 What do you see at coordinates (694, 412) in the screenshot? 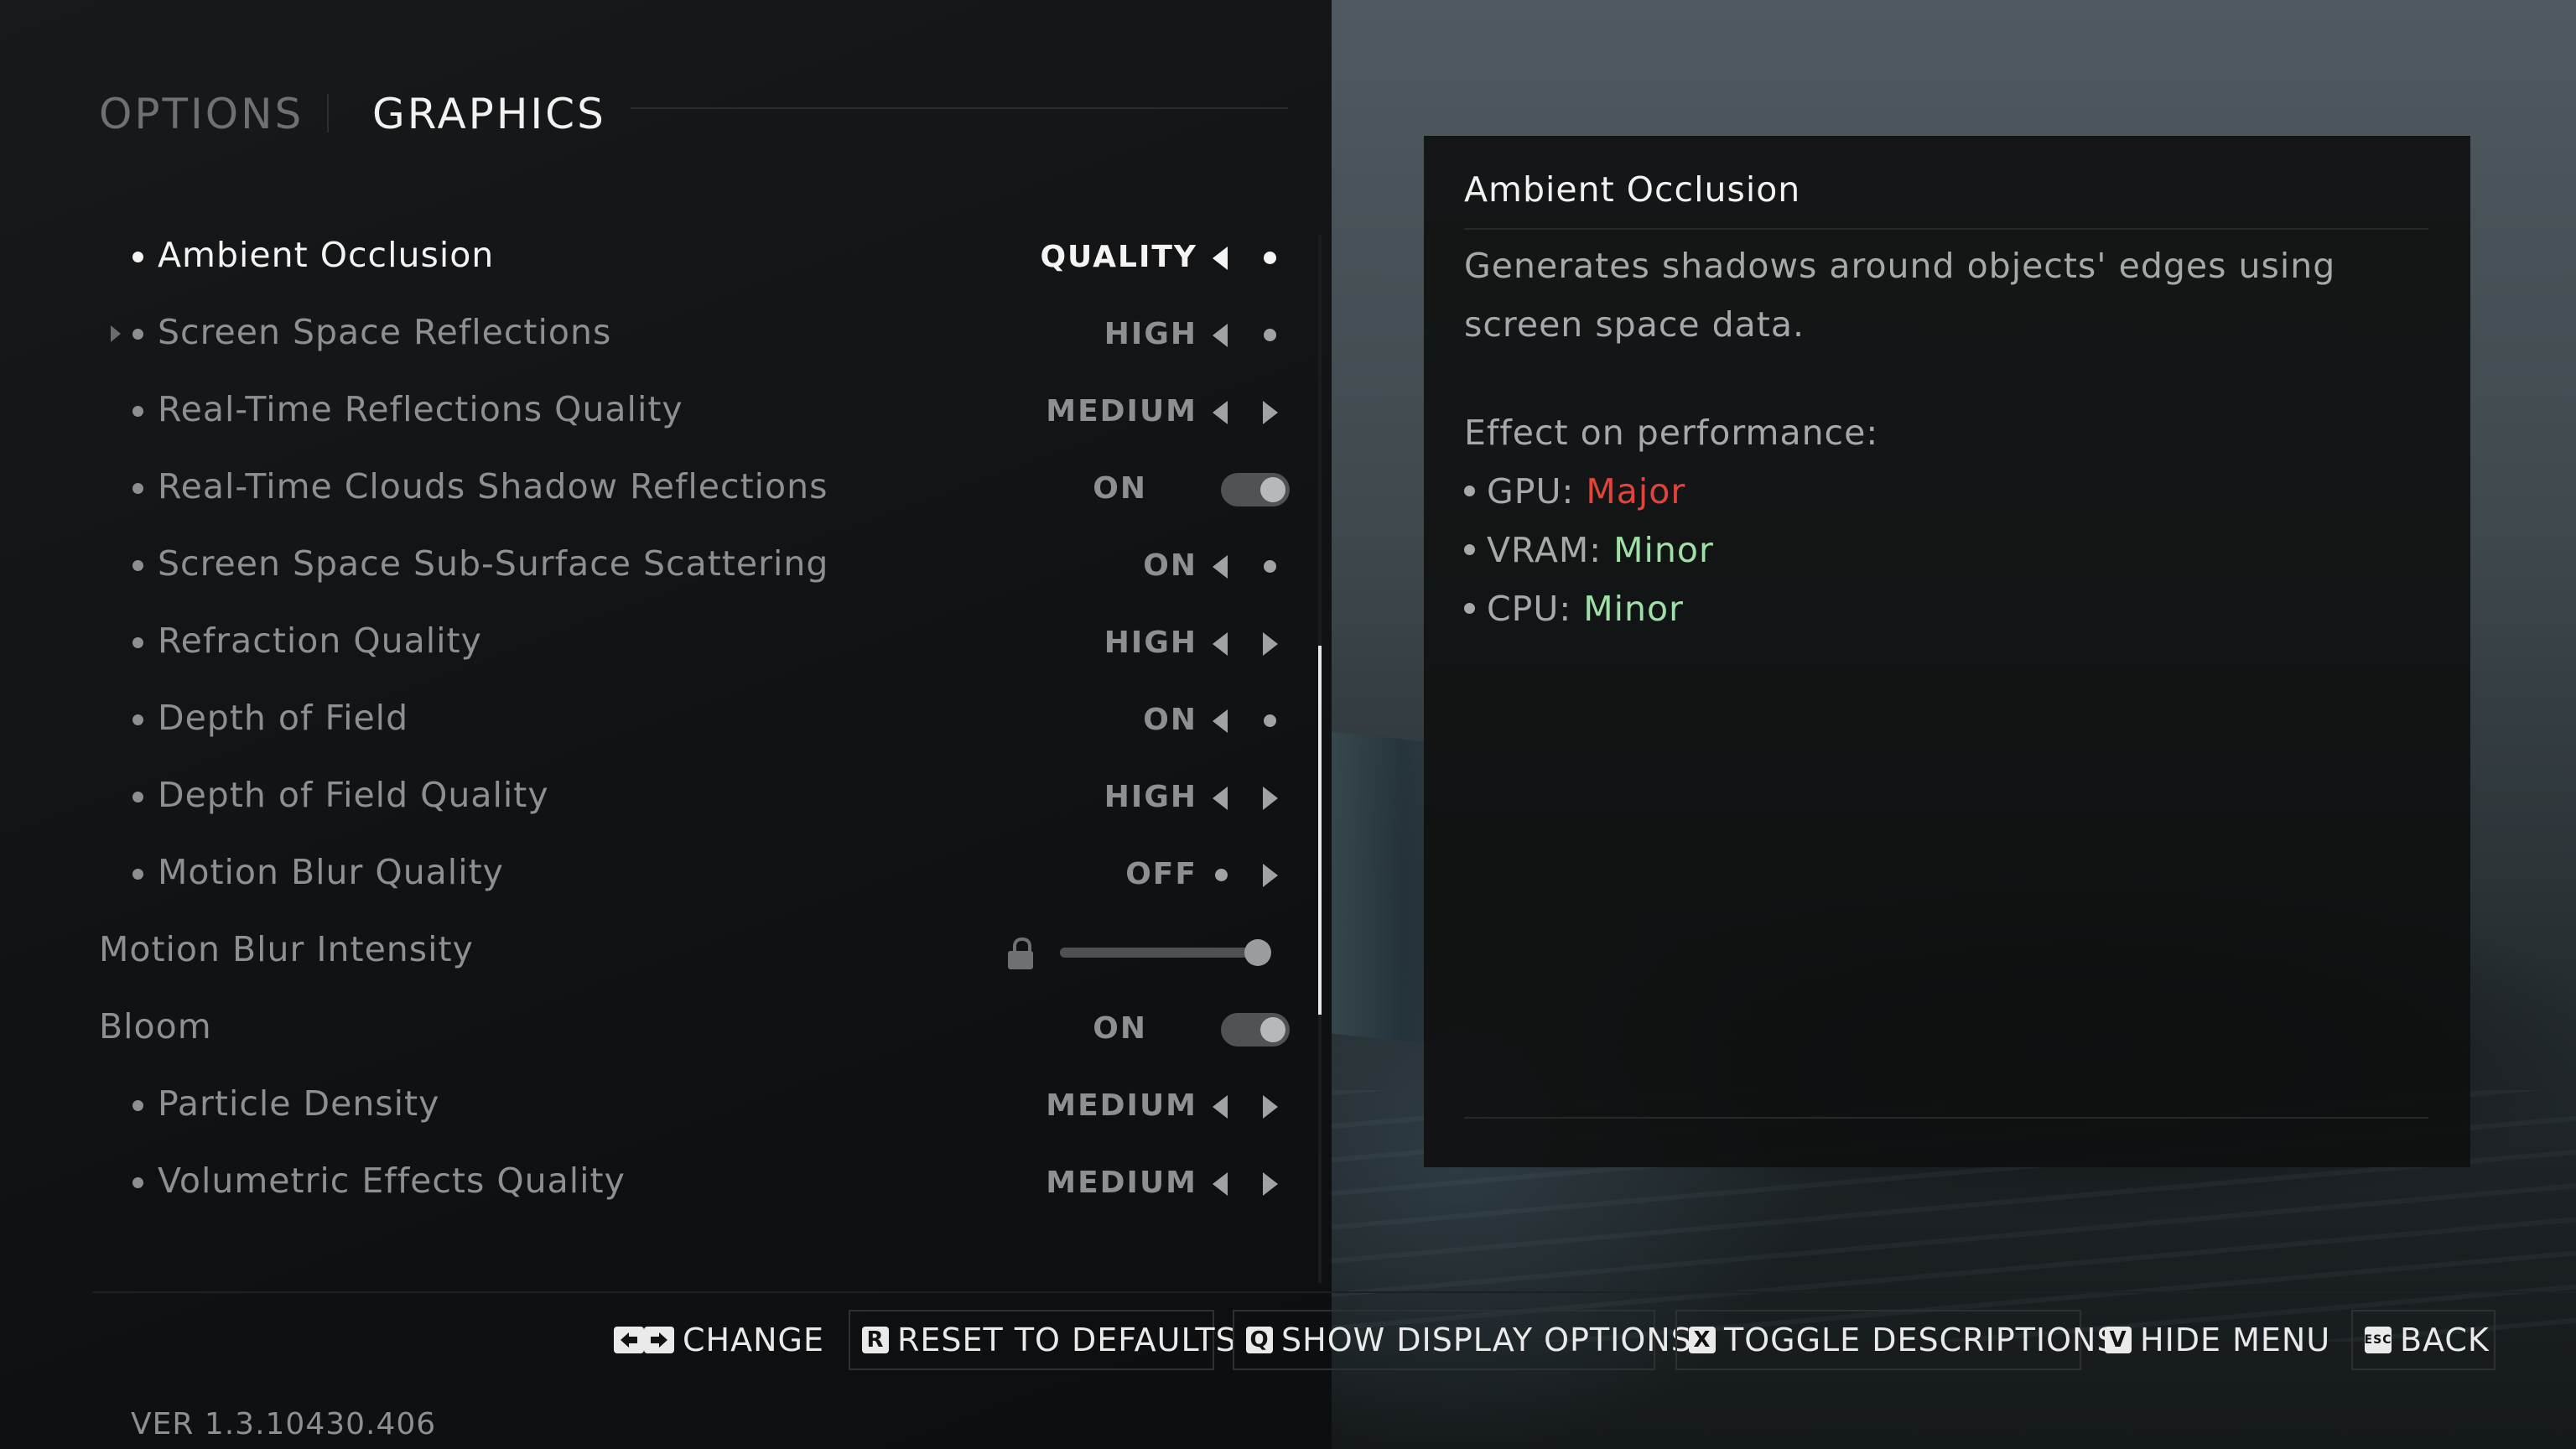
I see `setting-row-realtime-reflections-quality: Real-Time Reflections Quality MEDIUM` at bounding box center [694, 412].